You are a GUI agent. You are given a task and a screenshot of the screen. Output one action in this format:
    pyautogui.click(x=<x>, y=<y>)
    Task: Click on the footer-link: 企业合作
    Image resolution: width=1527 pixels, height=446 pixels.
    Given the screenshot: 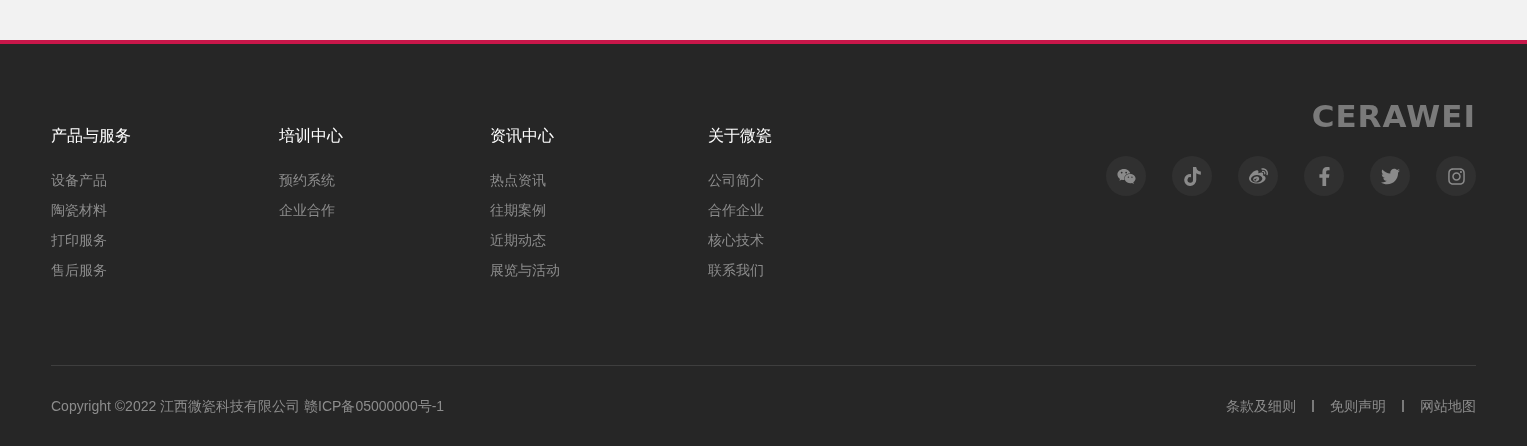 What is the action you would take?
    pyautogui.click(x=307, y=210)
    